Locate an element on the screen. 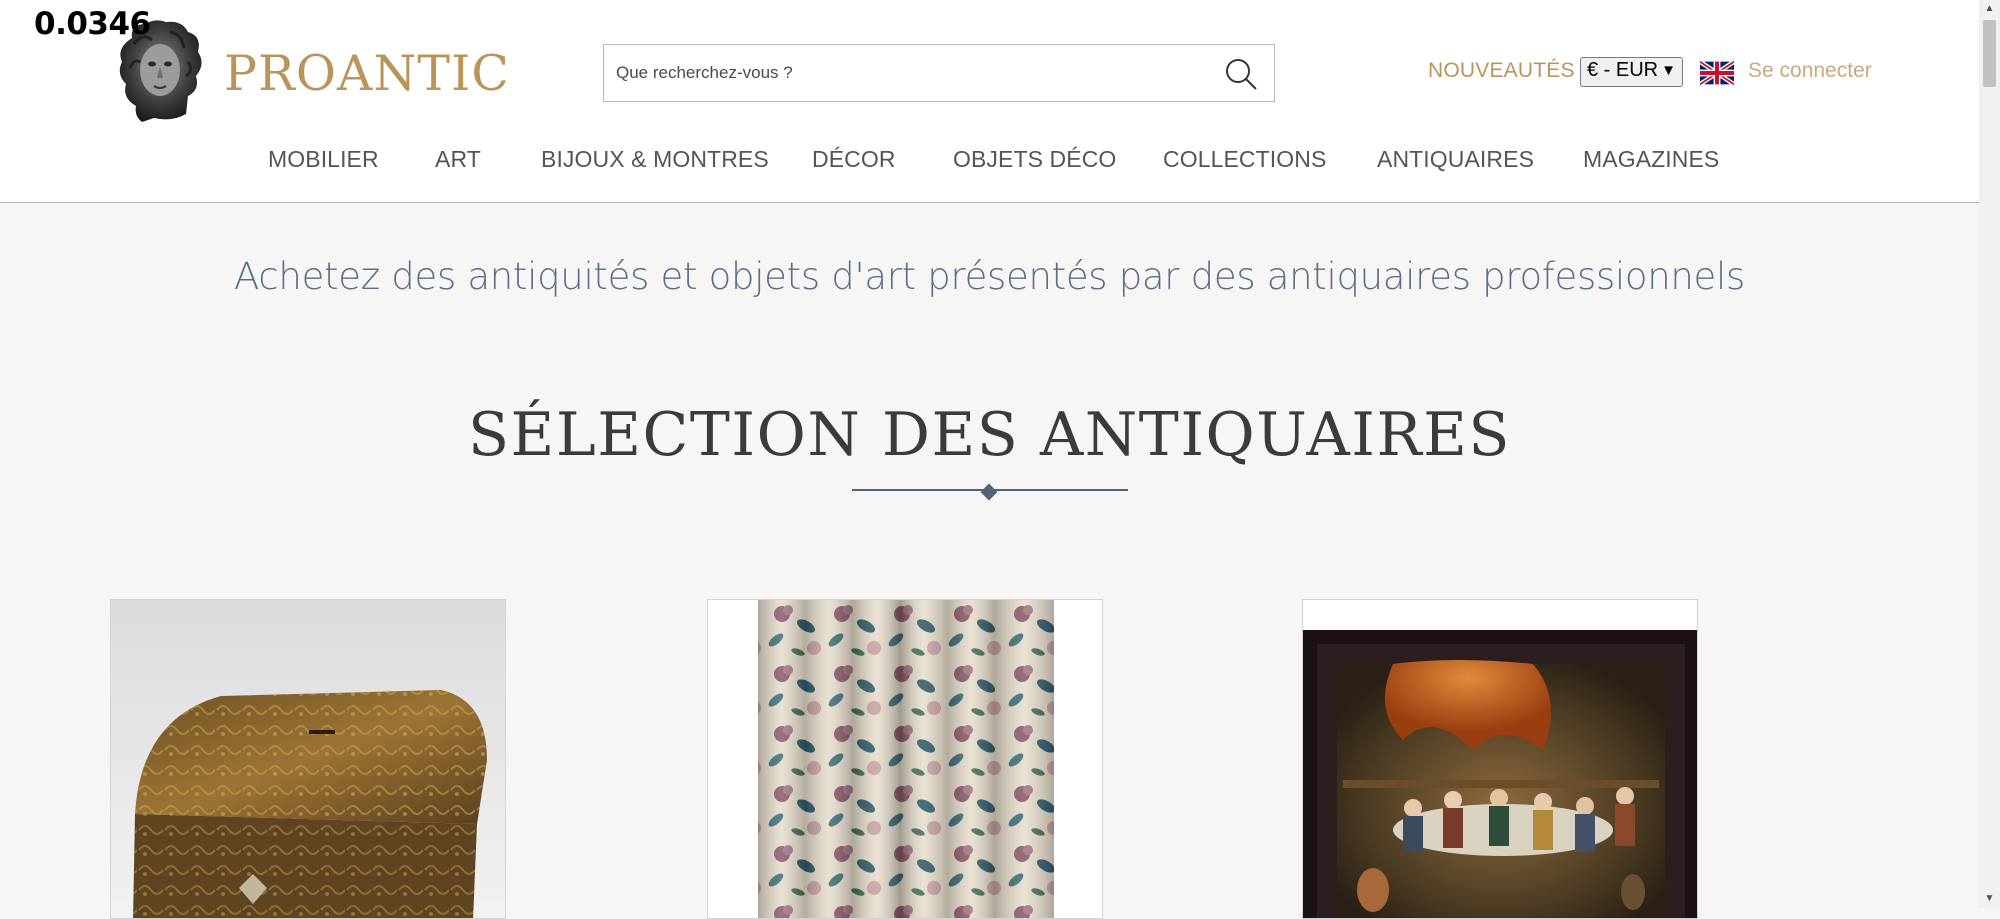 The height and width of the screenshot is (919, 2000). nav-item-collections: COLLECTIONS is located at coordinates (1244, 159).